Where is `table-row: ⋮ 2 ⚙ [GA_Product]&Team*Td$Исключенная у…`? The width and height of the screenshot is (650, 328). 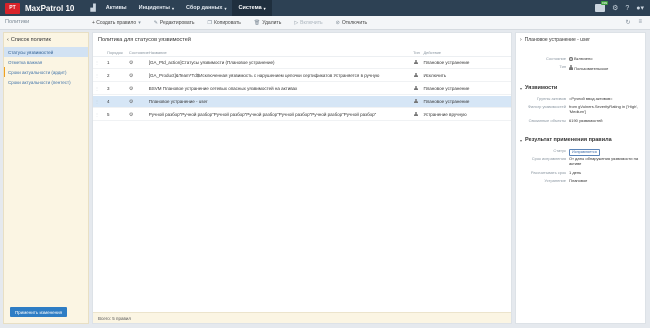
table-row: ⋮ 2 ⚙ [GA_Product]&Team*Td$Исключенная у… is located at coordinates (302, 76).